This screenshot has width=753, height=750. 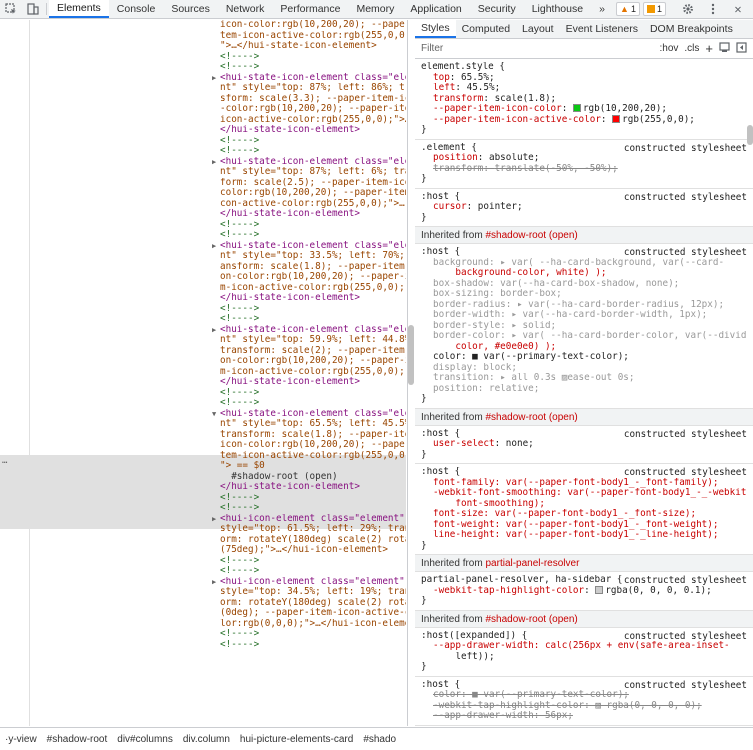 I want to click on declaration-overridden: color: ■ var(--primary-text-color);, so click(x=584, y=695).